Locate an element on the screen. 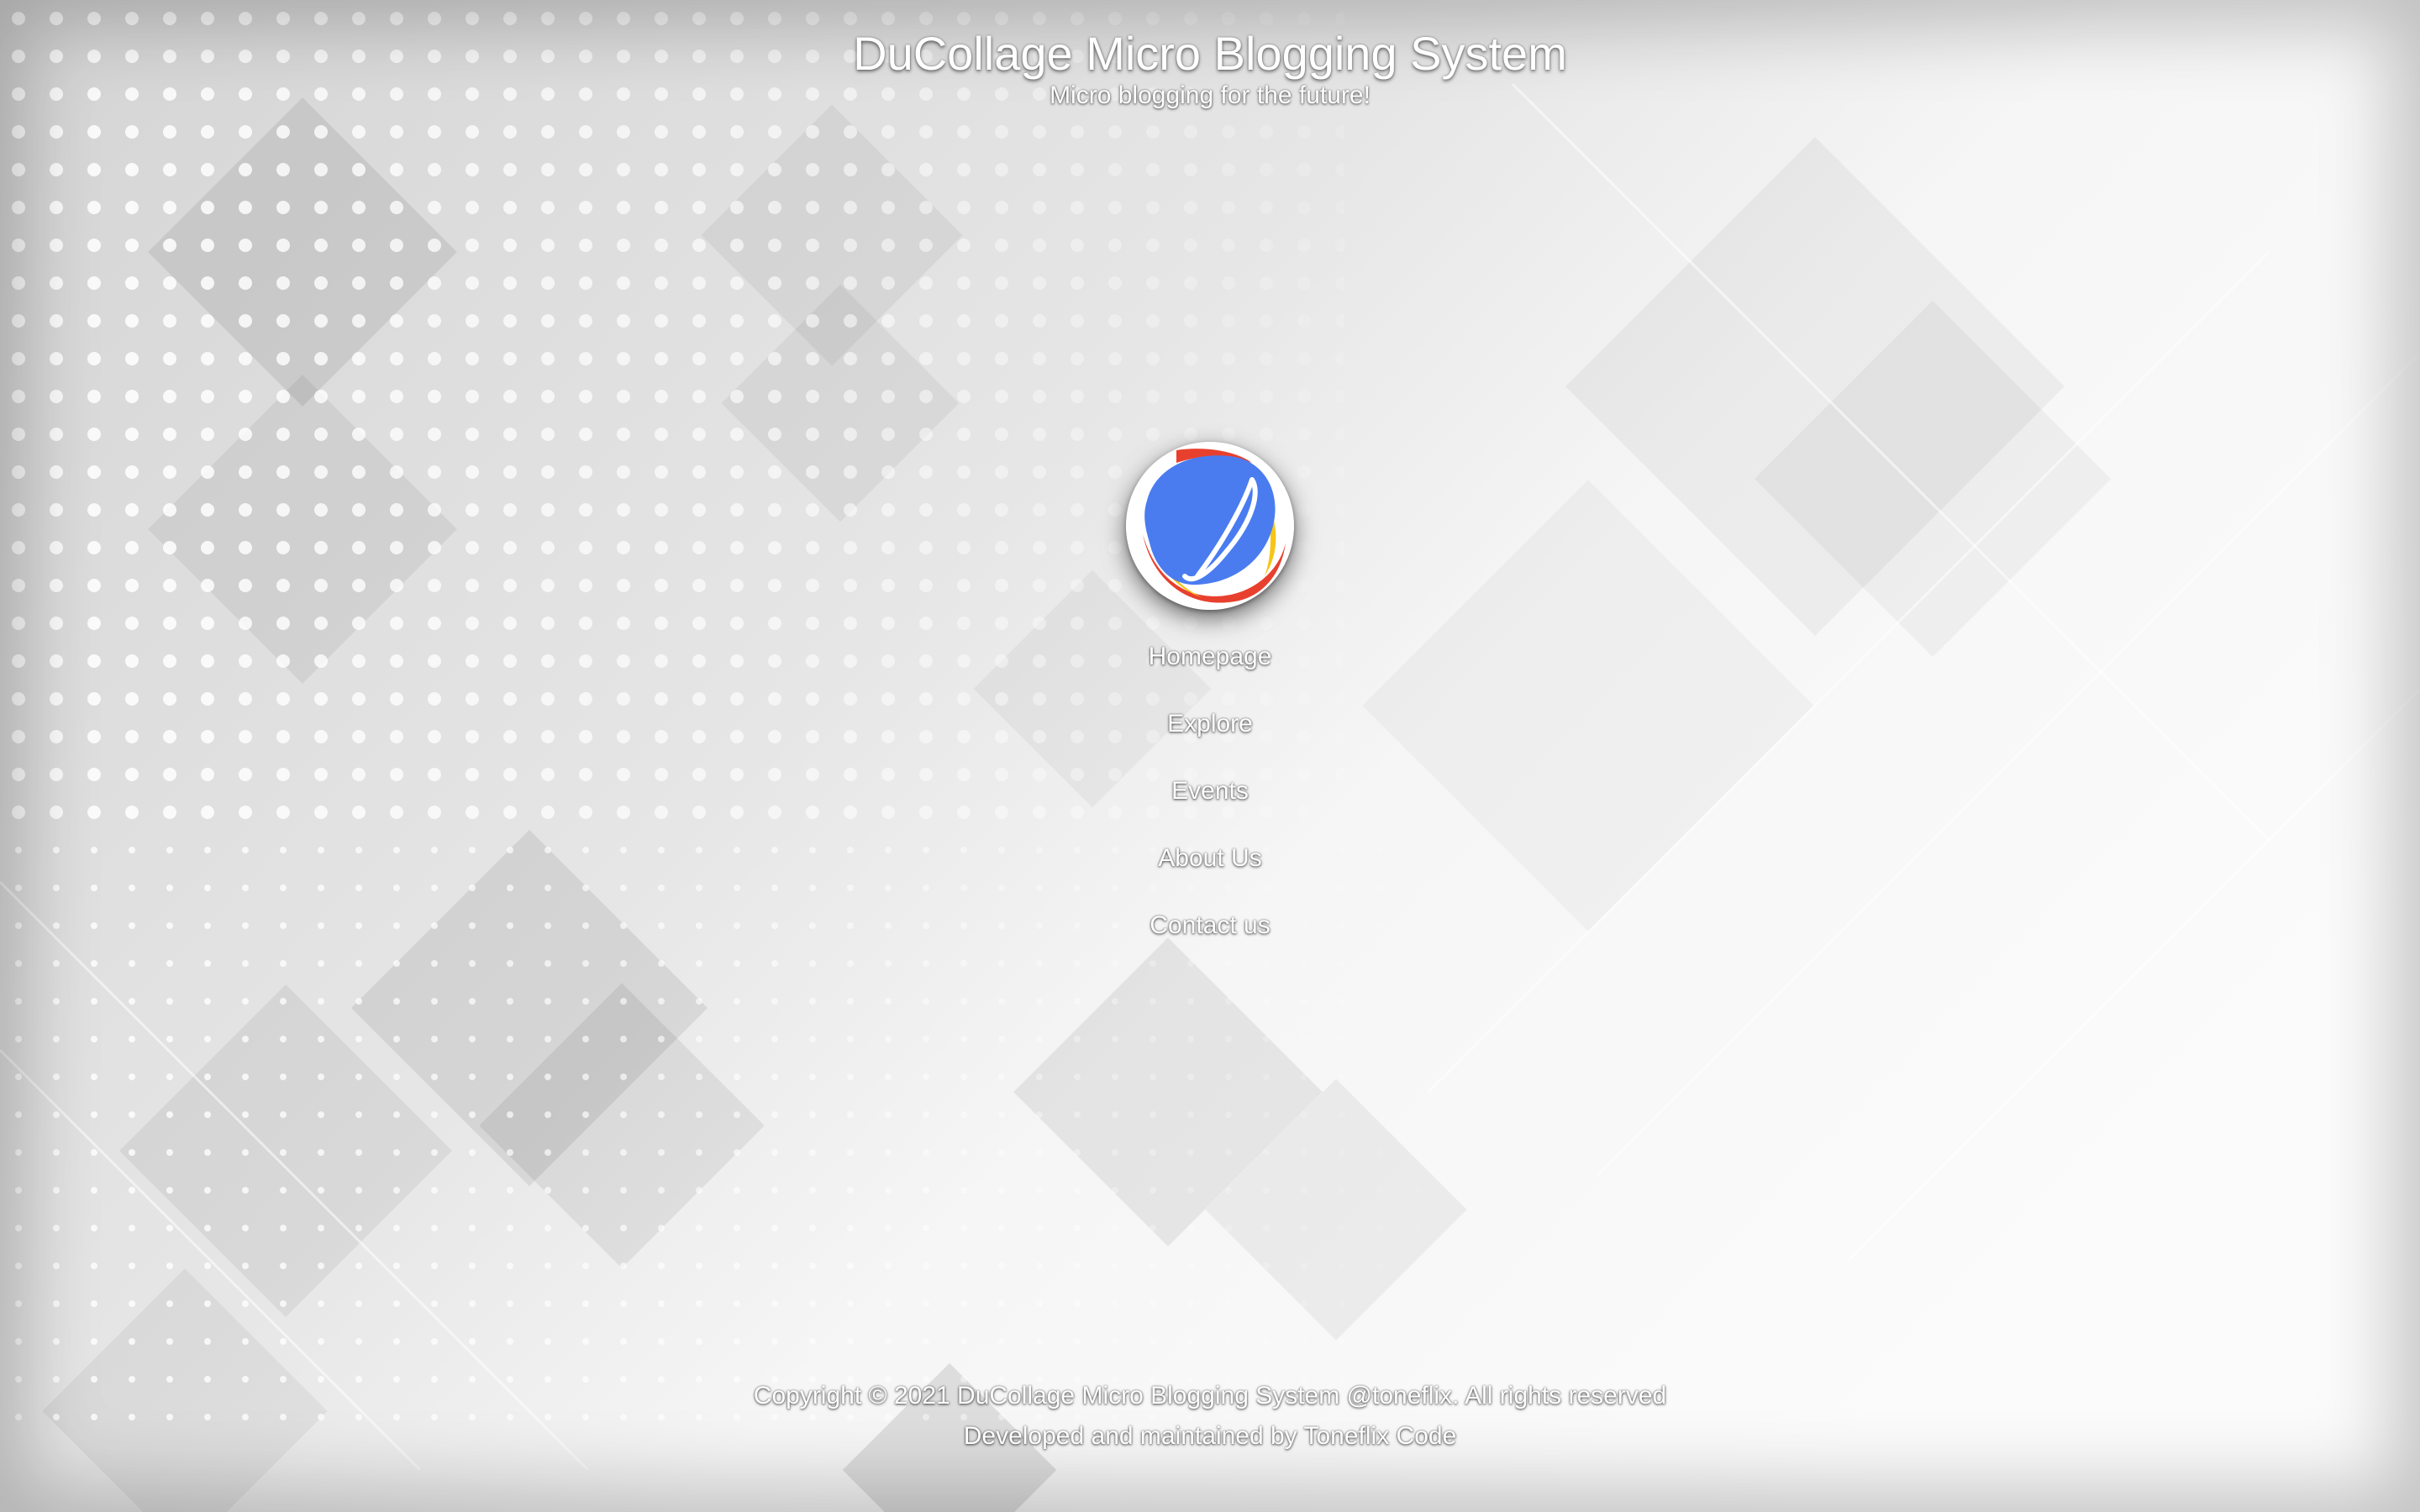 The image size is (2420, 1512). nav-item-homepage: Homepage is located at coordinates (1210, 665).